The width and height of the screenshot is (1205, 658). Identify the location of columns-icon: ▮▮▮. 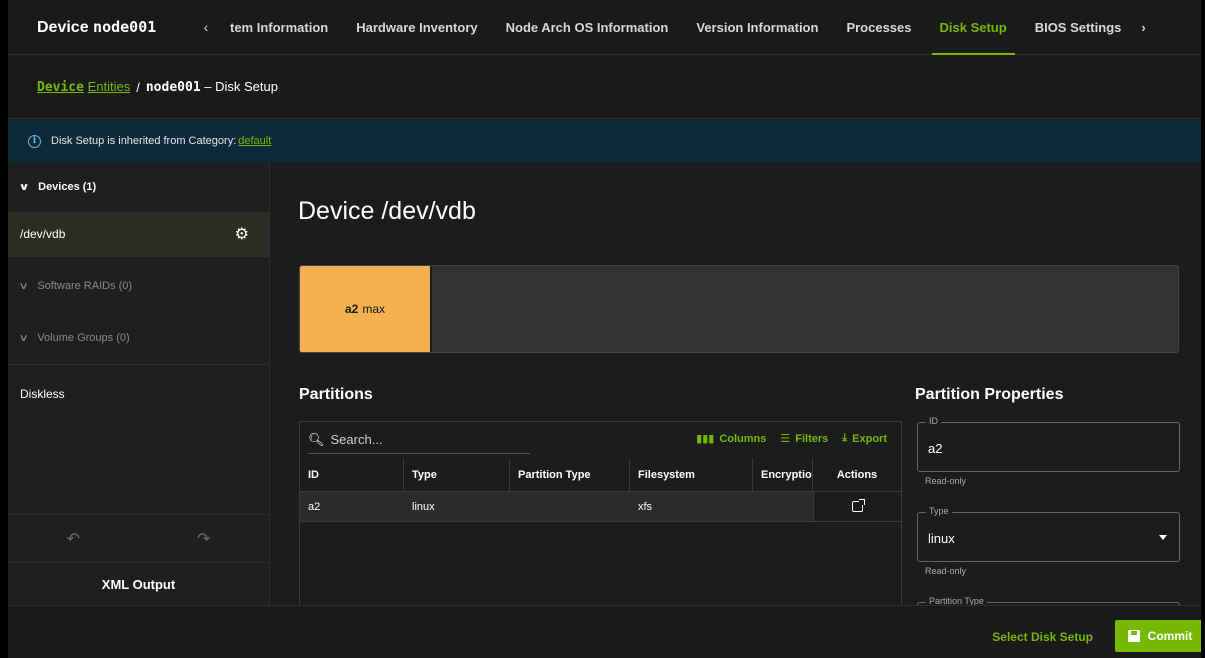
(705, 439).